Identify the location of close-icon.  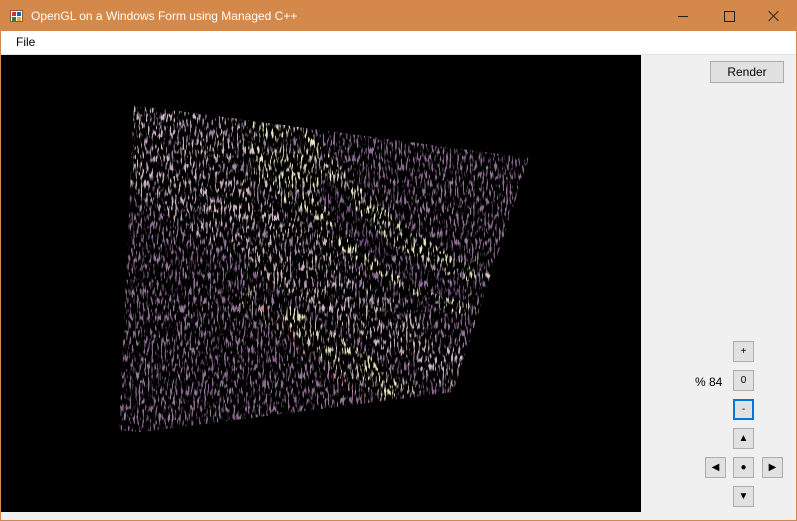
(774, 16).